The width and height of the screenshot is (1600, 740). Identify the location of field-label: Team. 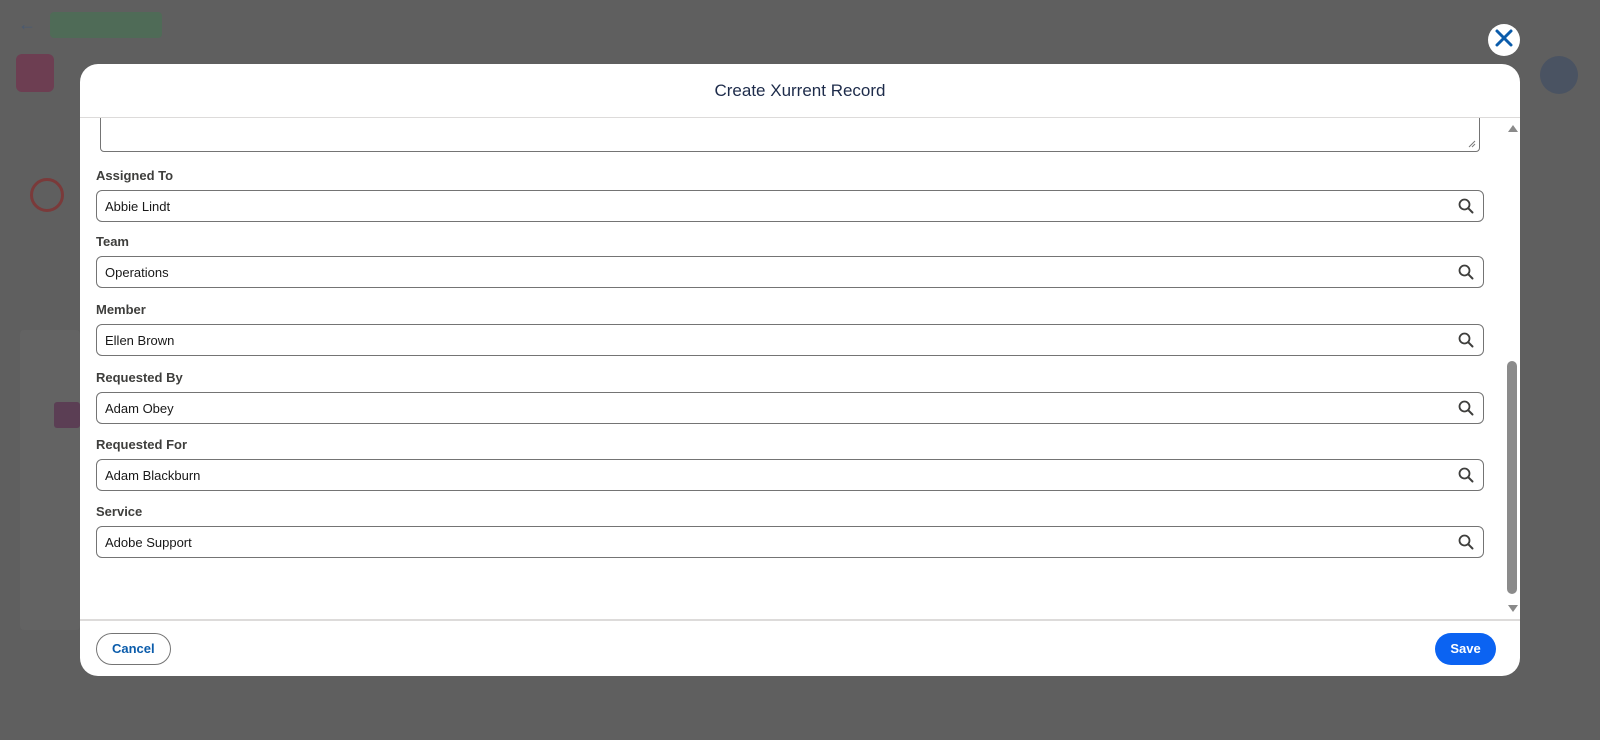
(112, 241).